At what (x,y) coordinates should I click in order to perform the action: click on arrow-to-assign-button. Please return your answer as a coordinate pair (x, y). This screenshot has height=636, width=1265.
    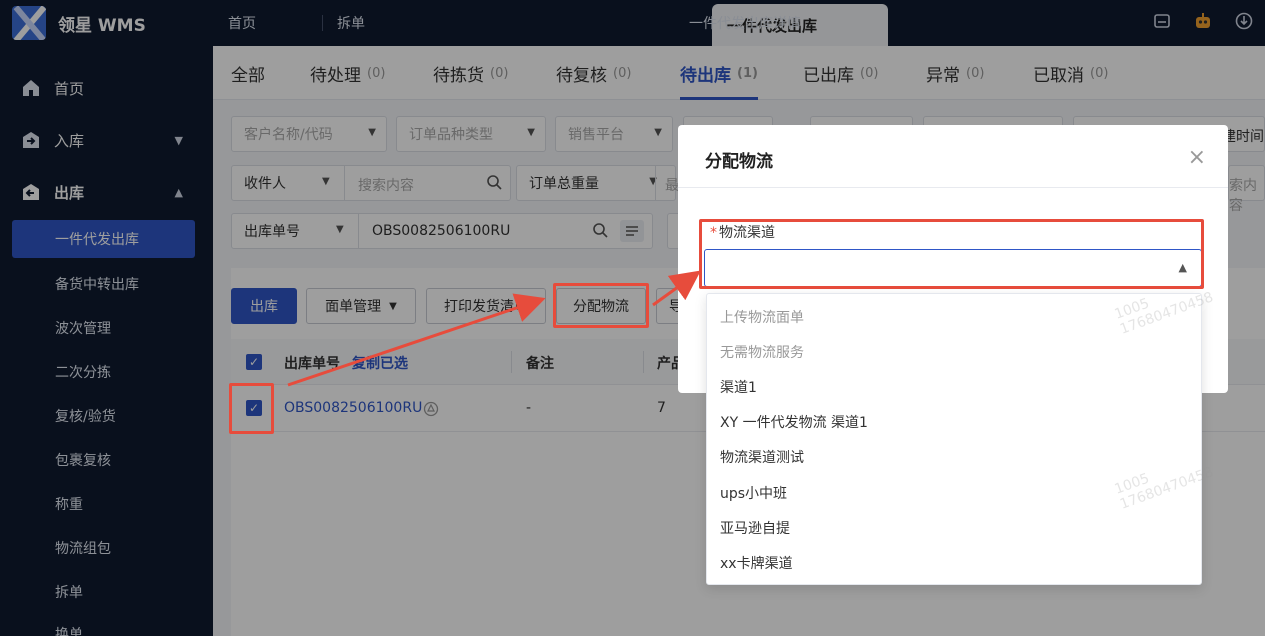
    Looking at the image, I should click on (416, 340).